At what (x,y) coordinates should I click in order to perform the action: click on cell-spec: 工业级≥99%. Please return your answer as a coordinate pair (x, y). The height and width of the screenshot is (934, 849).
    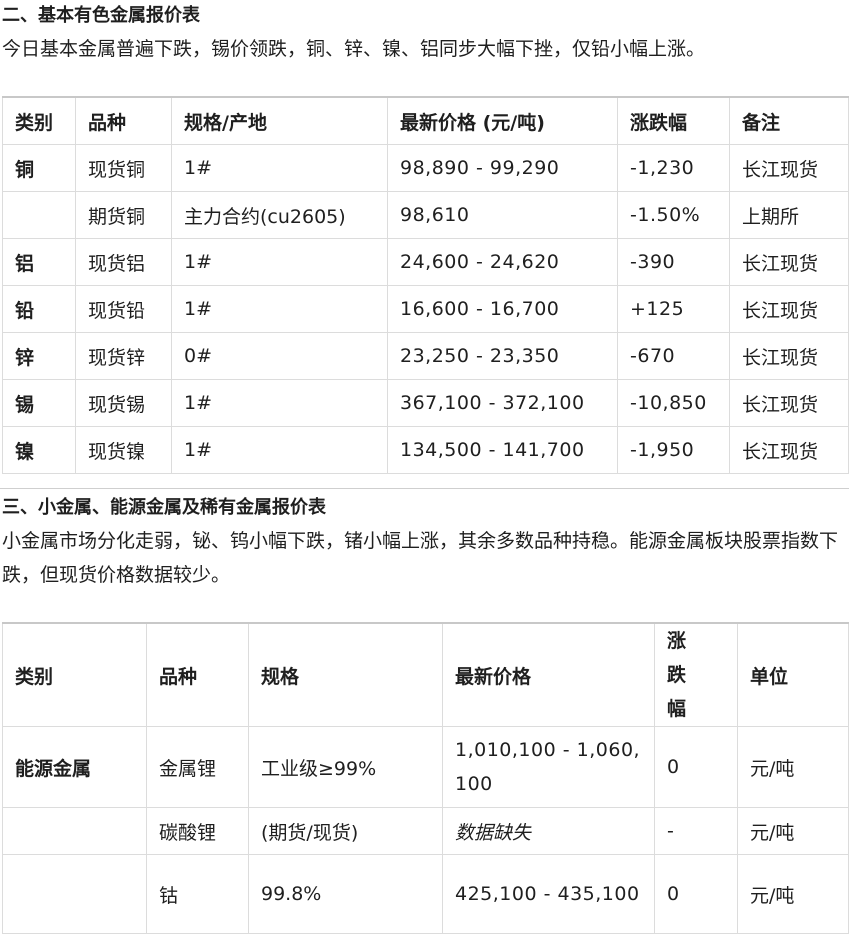
    Looking at the image, I should click on (345, 767).